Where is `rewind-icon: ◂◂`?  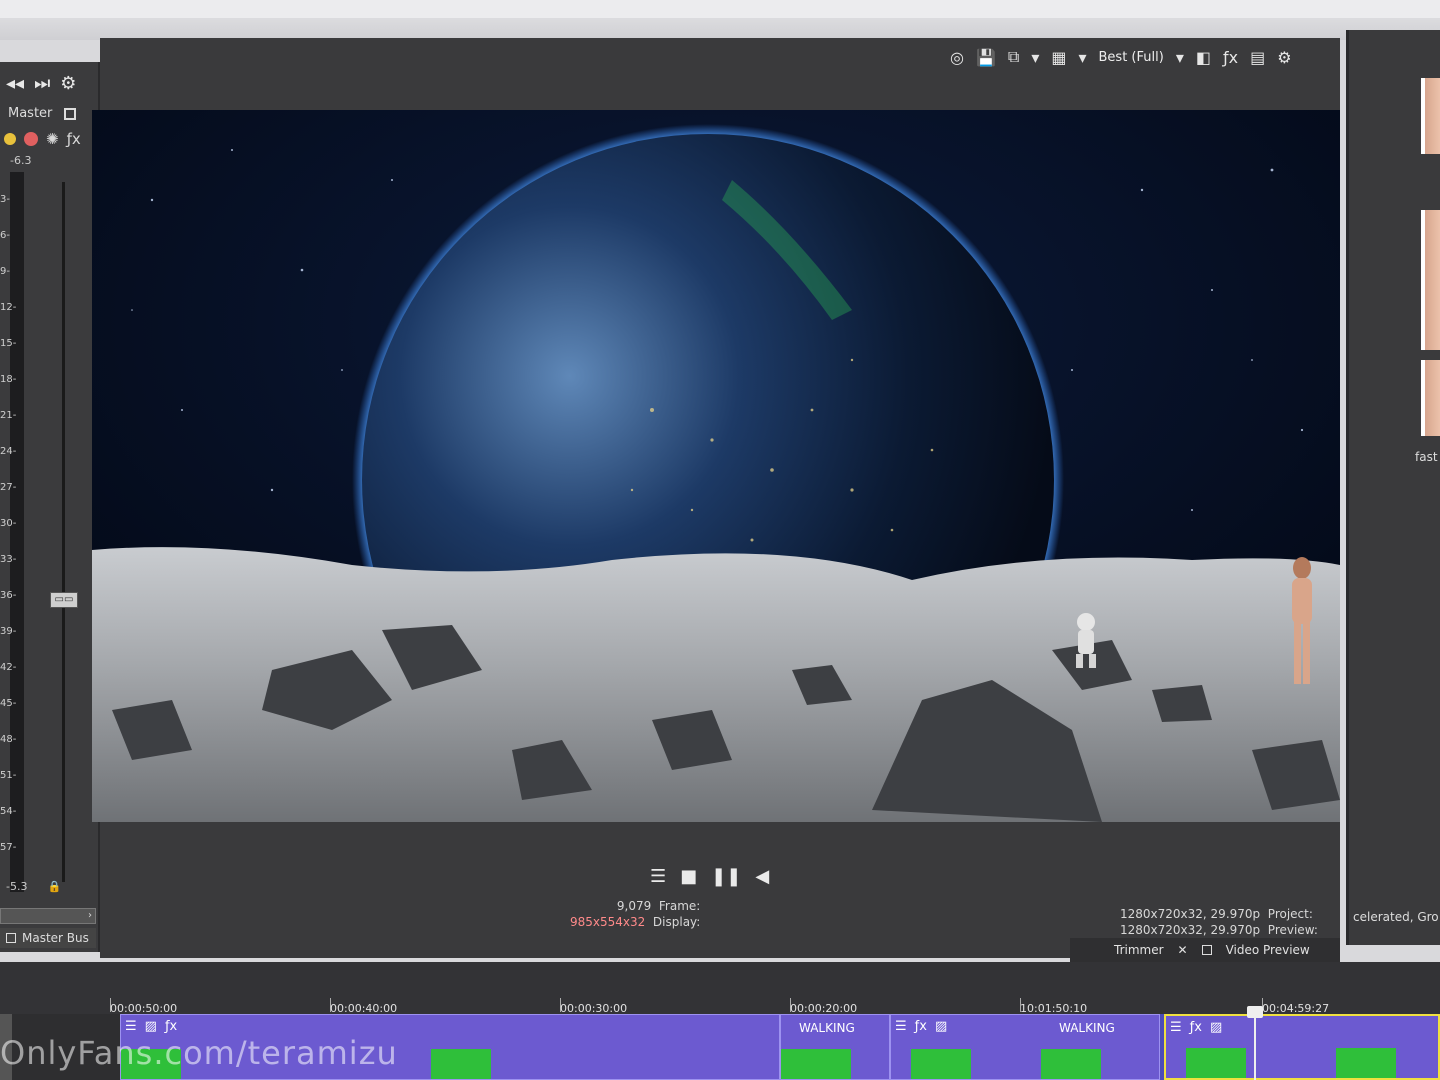
rewind-icon: ◂◂ is located at coordinates (15, 83).